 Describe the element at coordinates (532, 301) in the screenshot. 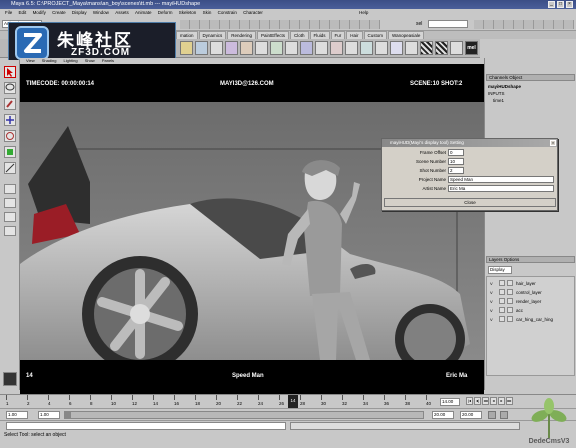

I see `layer-row: Vrender_layer` at that location.